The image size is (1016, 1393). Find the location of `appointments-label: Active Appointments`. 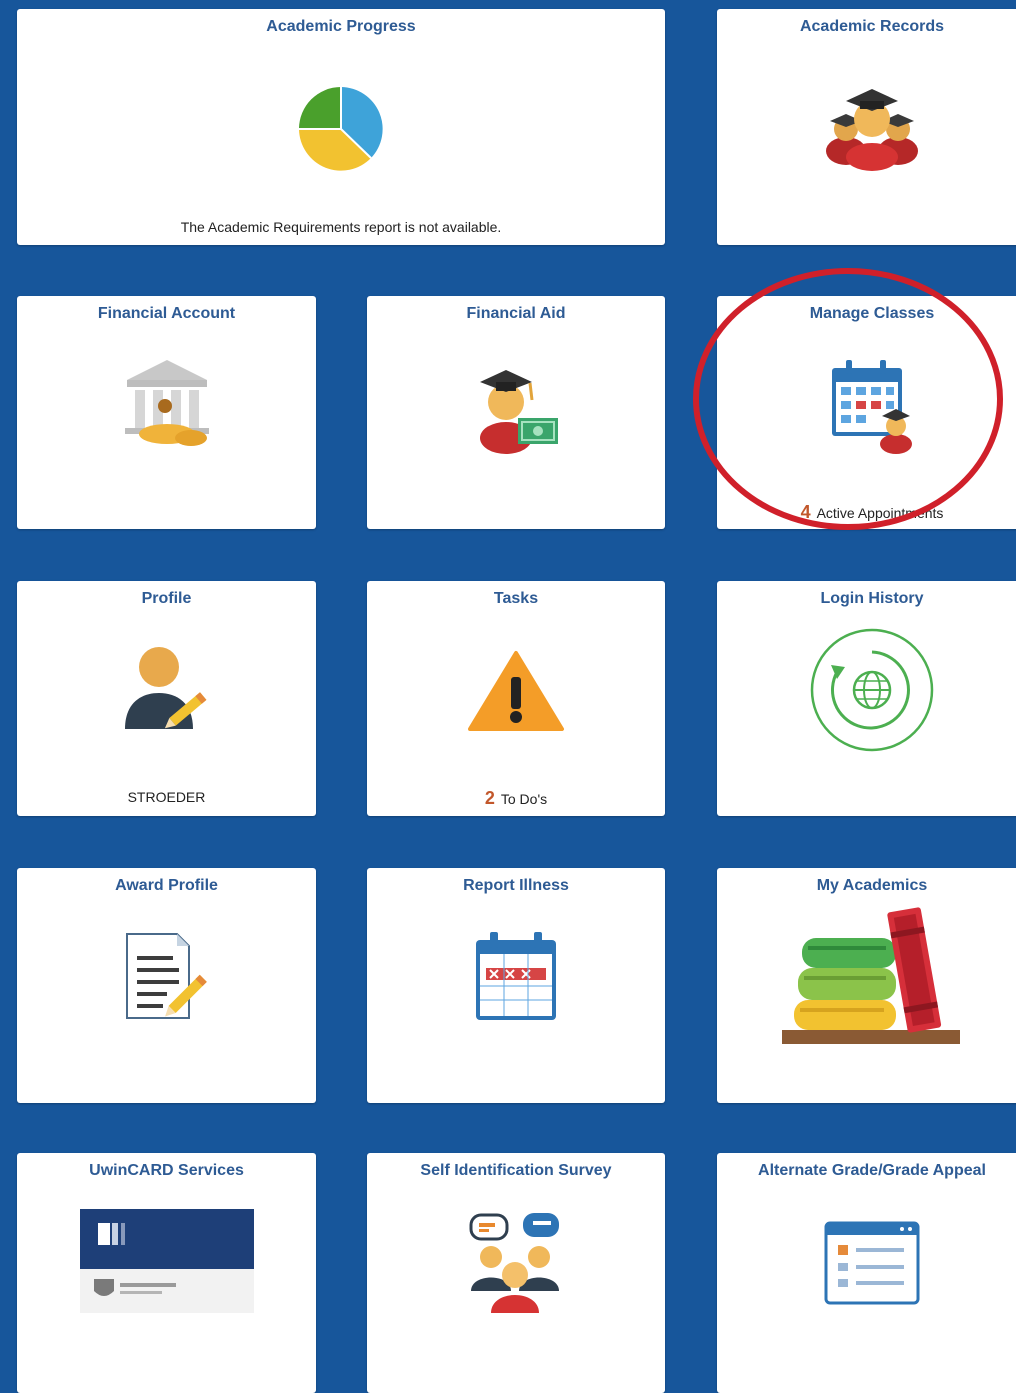

appointments-label: Active Appointments is located at coordinates (880, 513).